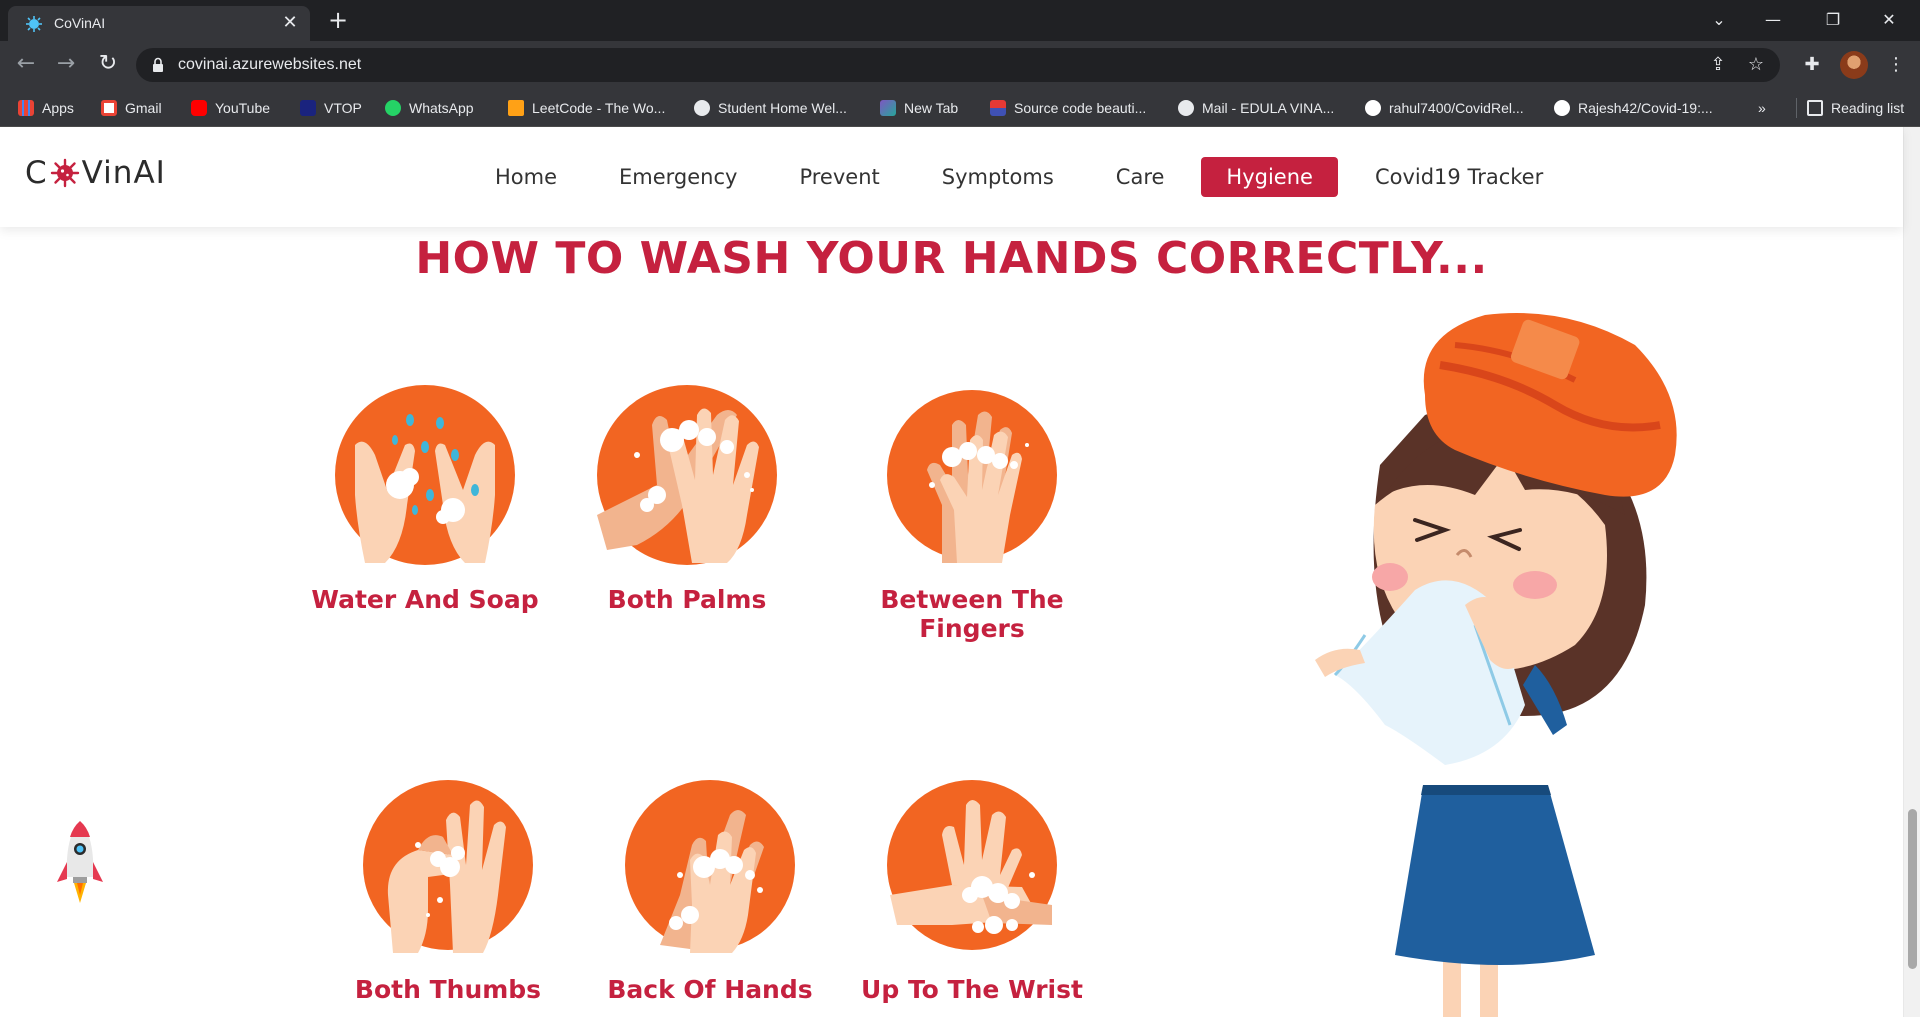 This screenshot has height=1017, width=1920. Describe the element at coordinates (1889, 20) in the screenshot. I see `close-window-button: ✕` at that location.